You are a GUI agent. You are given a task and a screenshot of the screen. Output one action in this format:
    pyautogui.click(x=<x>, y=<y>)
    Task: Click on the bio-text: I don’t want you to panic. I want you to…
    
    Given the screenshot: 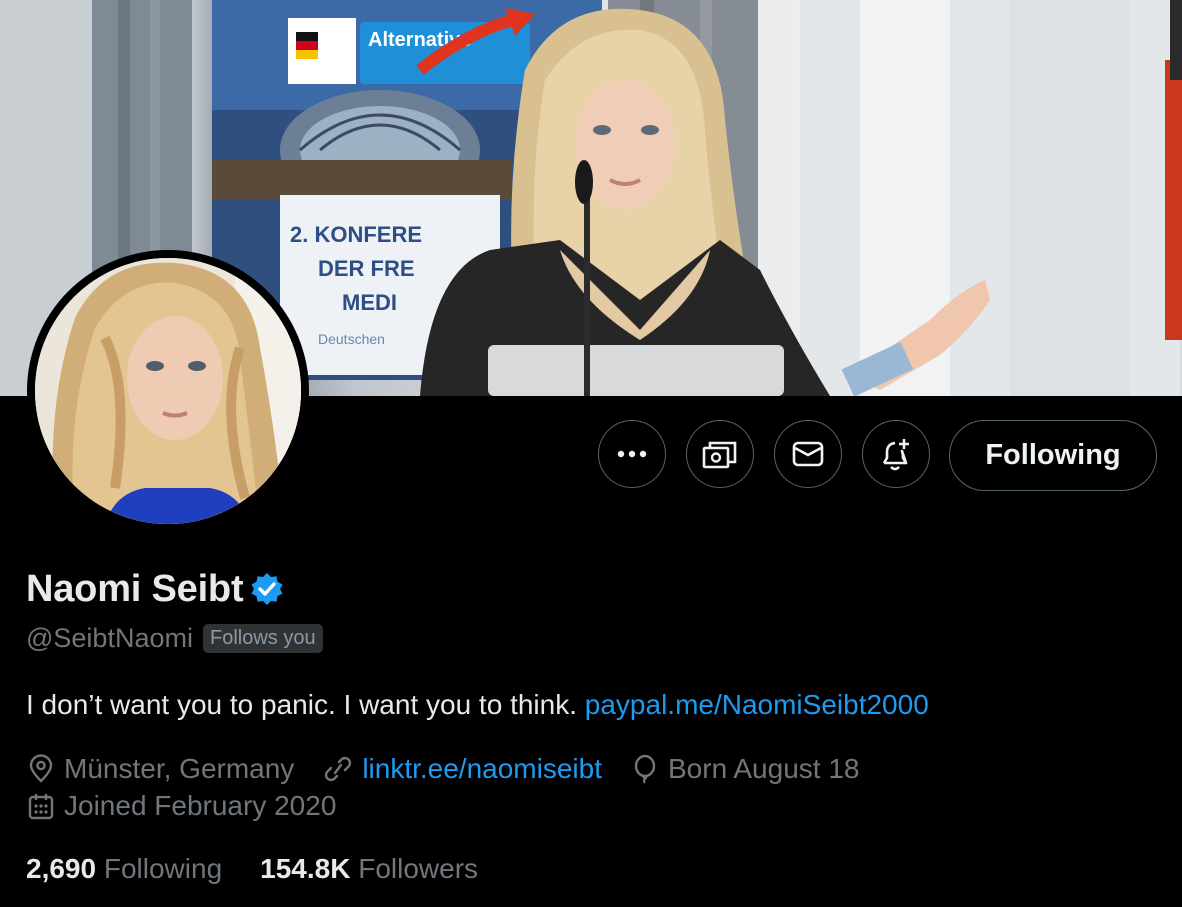 What is the action you would take?
    pyautogui.click(x=301, y=704)
    